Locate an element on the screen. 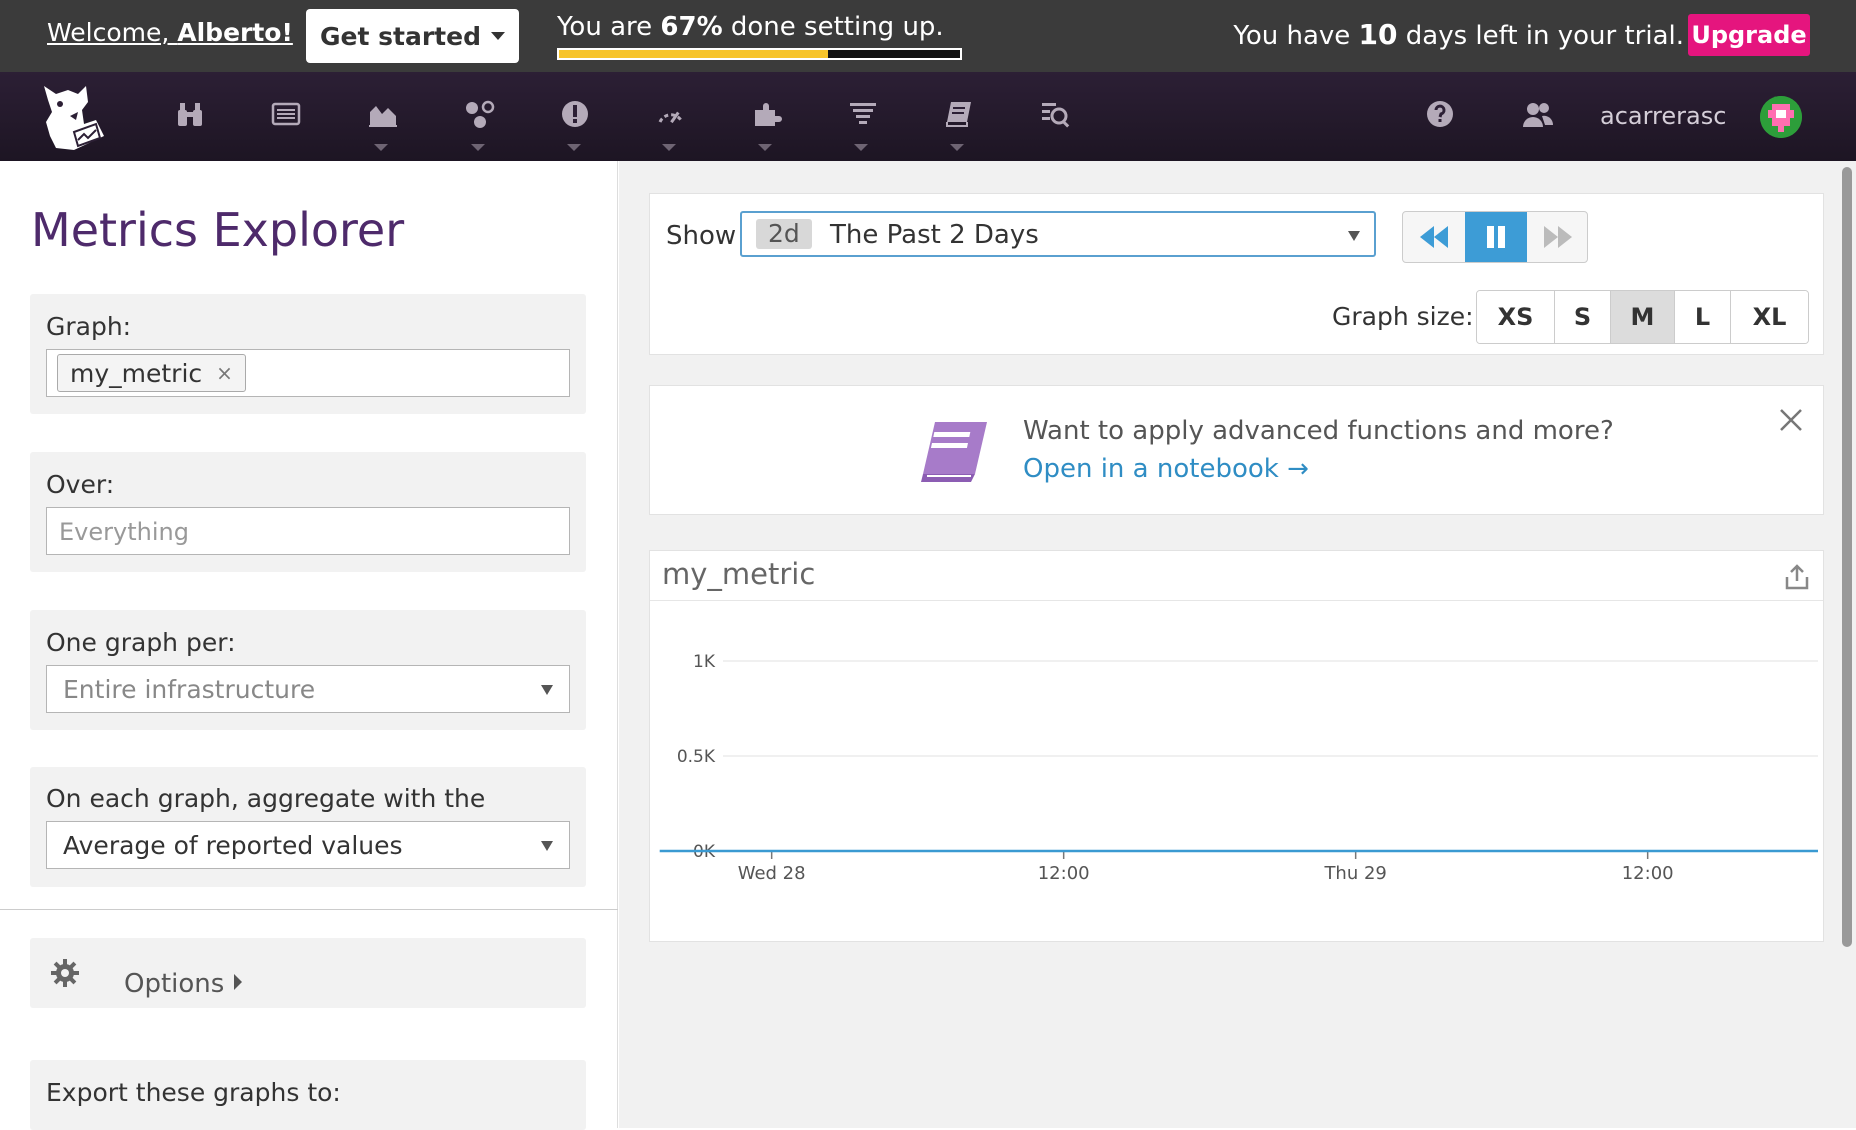 The height and width of the screenshot is (1130, 1856). pause-icon is located at coordinates (1496, 237).